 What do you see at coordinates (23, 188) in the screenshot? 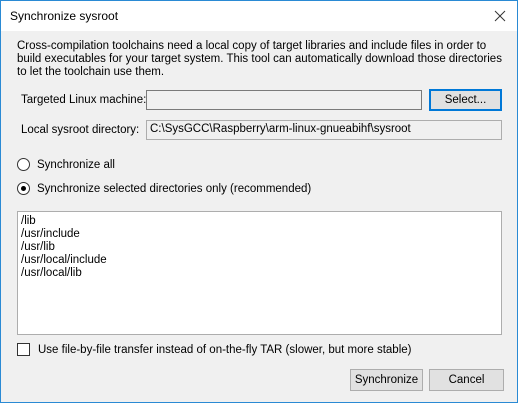
I see `radio-sync-selected-indicator` at bounding box center [23, 188].